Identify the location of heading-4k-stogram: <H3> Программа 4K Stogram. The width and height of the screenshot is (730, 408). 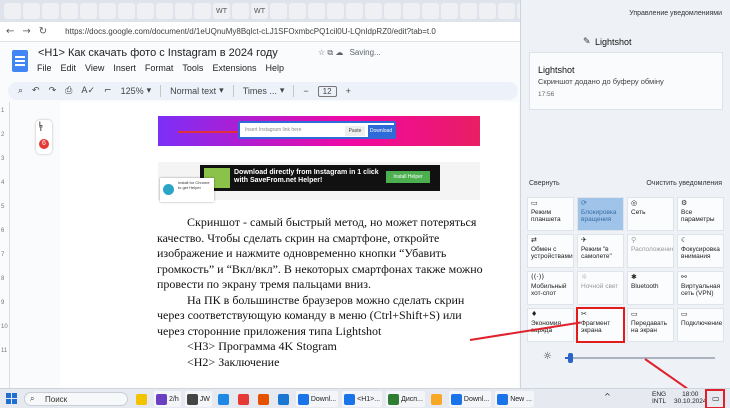
(322, 347).